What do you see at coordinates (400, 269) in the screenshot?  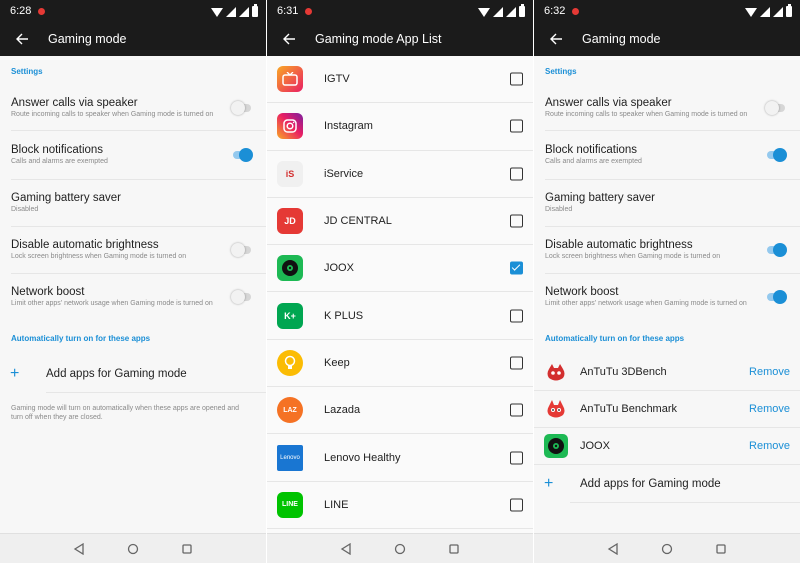 I see `app-row-joox: JOOX` at bounding box center [400, 269].